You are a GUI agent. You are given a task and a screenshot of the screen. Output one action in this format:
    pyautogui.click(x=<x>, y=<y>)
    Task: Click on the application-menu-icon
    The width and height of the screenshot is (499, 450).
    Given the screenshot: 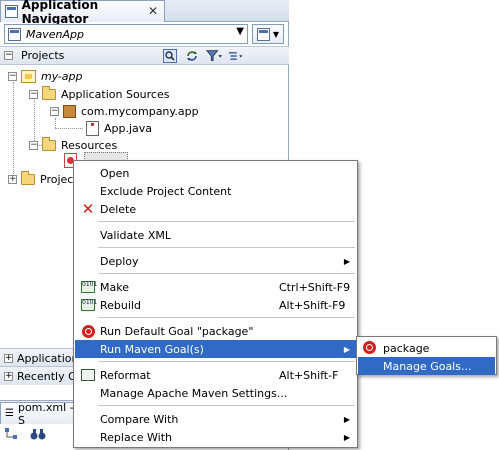 What is the action you would take?
    pyautogui.click(x=263, y=34)
    